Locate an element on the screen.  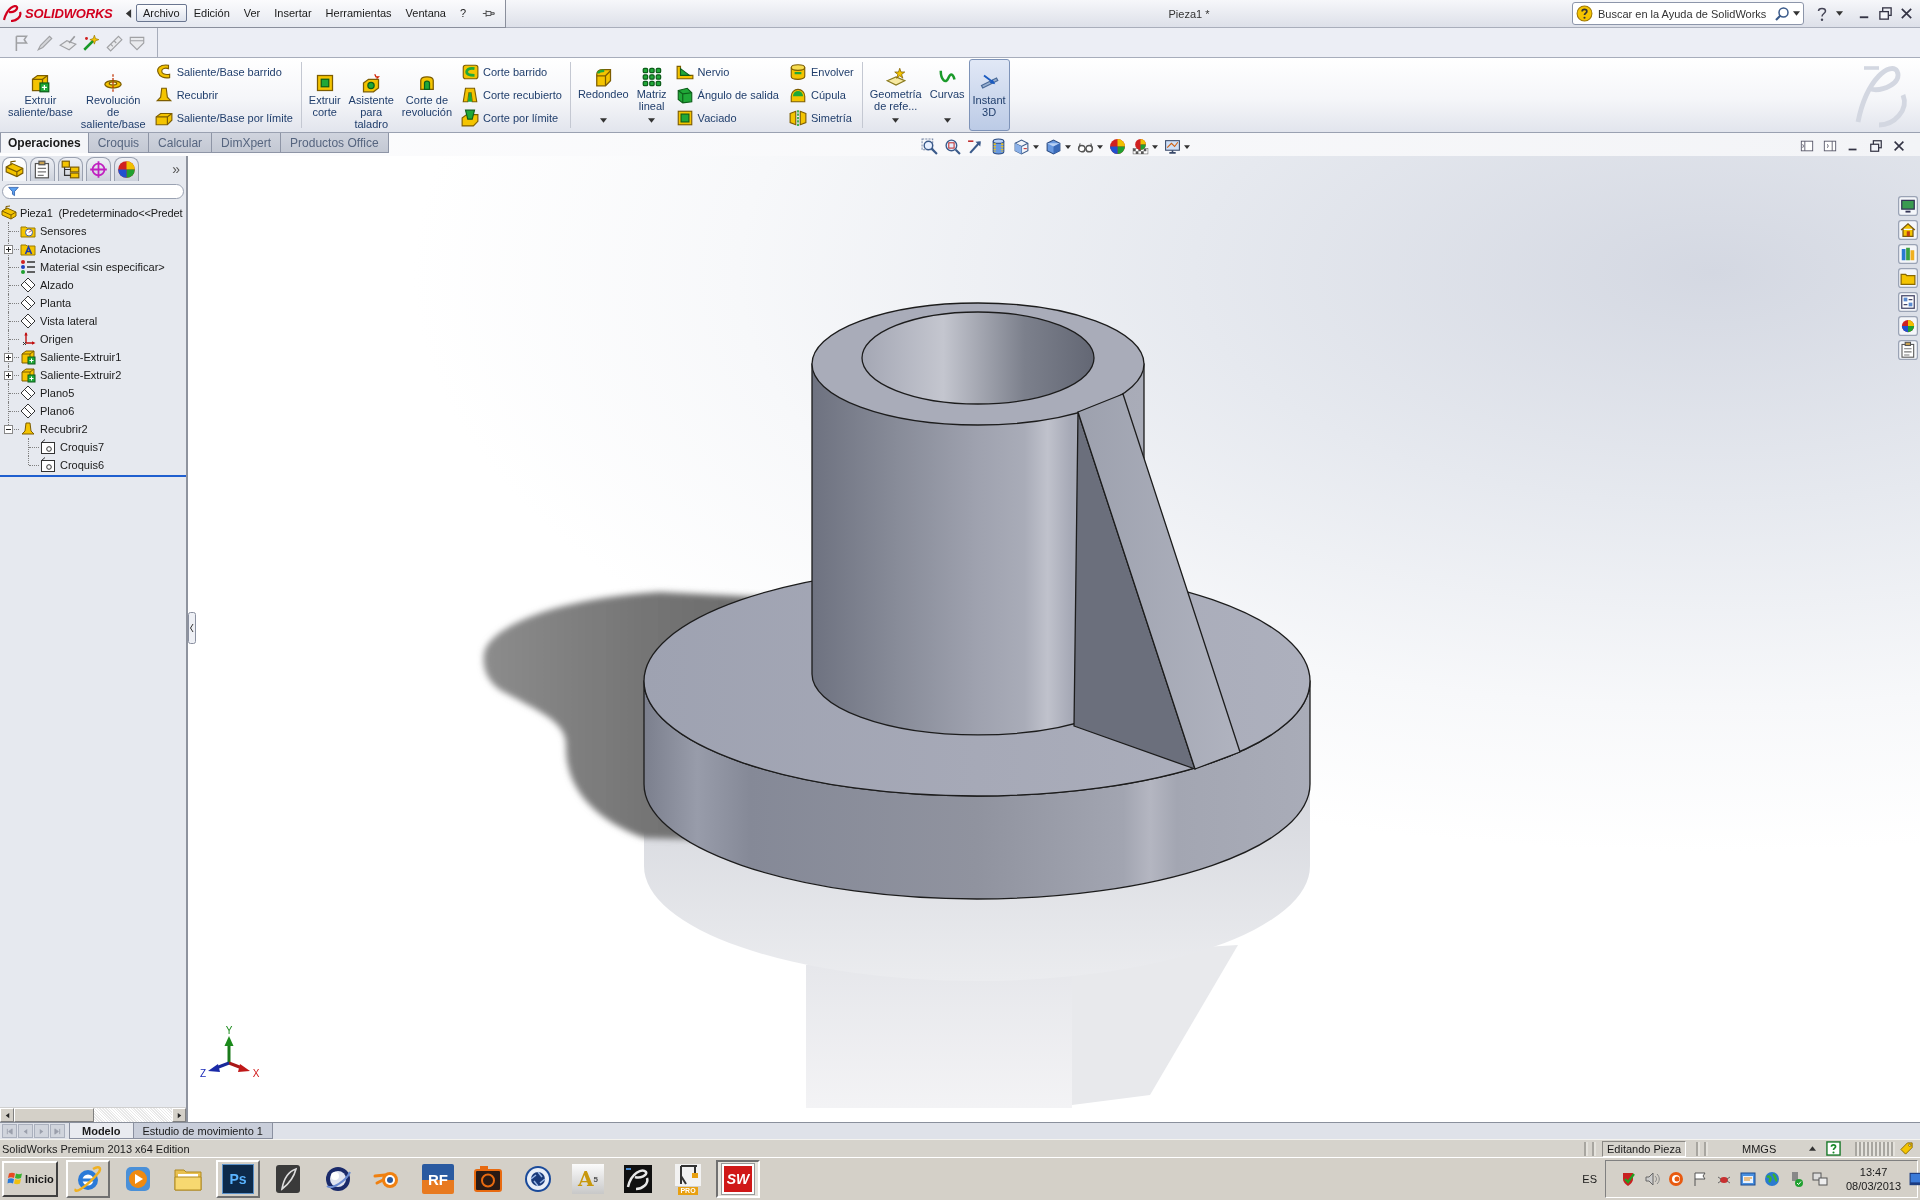
grid-icon is located at coordinates (1908, 302).